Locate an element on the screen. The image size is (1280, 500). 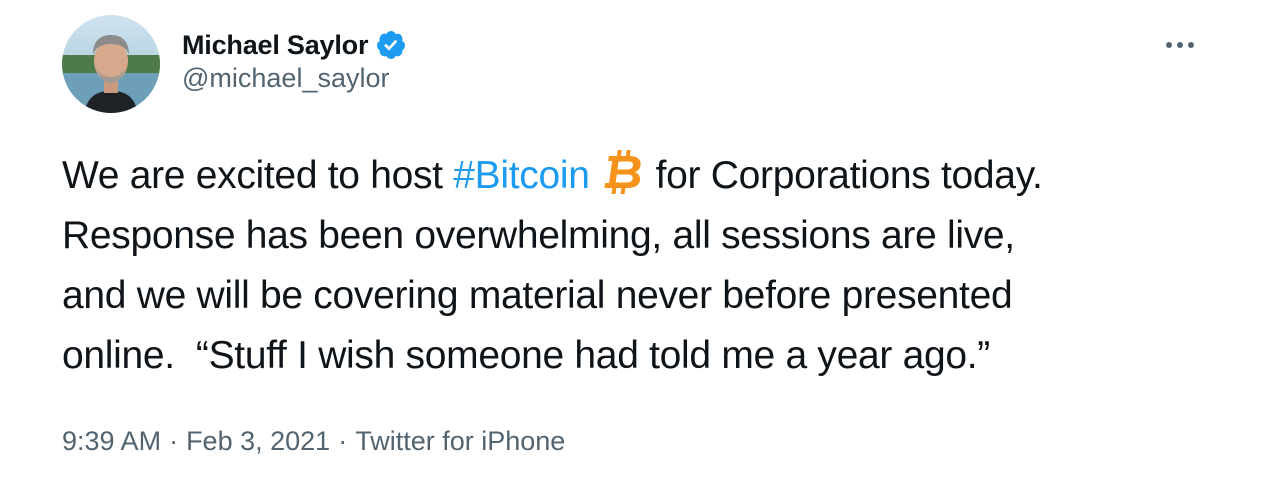
hashtag-link: #Bitcoin is located at coordinates (521, 175).